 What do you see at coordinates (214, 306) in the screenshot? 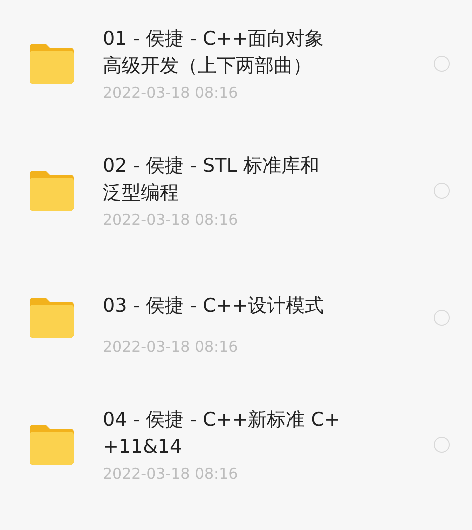
I see `folder-title: 03 - 侯捷 - C++设计模式` at bounding box center [214, 306].